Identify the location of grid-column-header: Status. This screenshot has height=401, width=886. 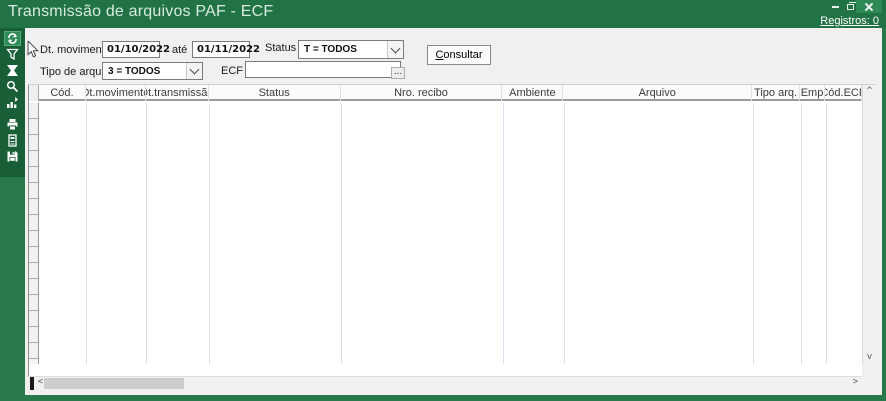
(275, 93).